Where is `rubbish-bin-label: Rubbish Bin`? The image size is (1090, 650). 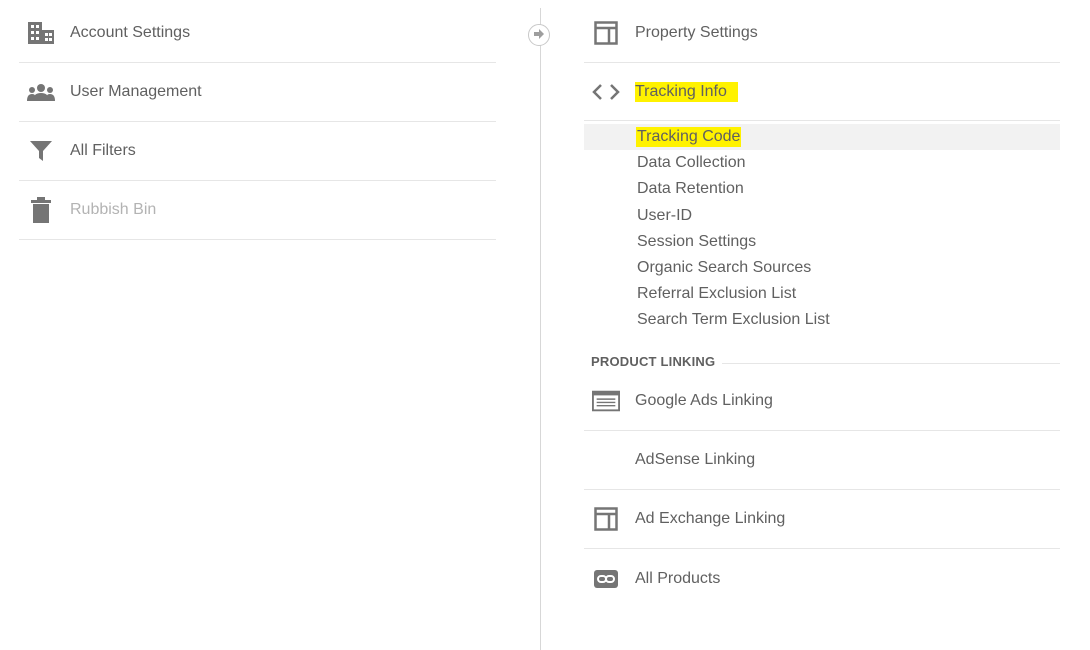 rubbish-bin-label: Rubbish Bin is located at coordinates (113, 209).